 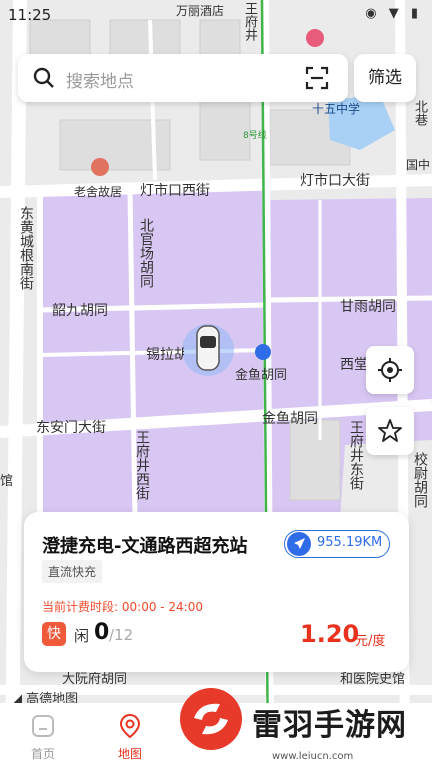 What do you see at coordinates (121, 635) in the screenshot?
I see `total-chargers: /12` at bounding box center [121, 635].